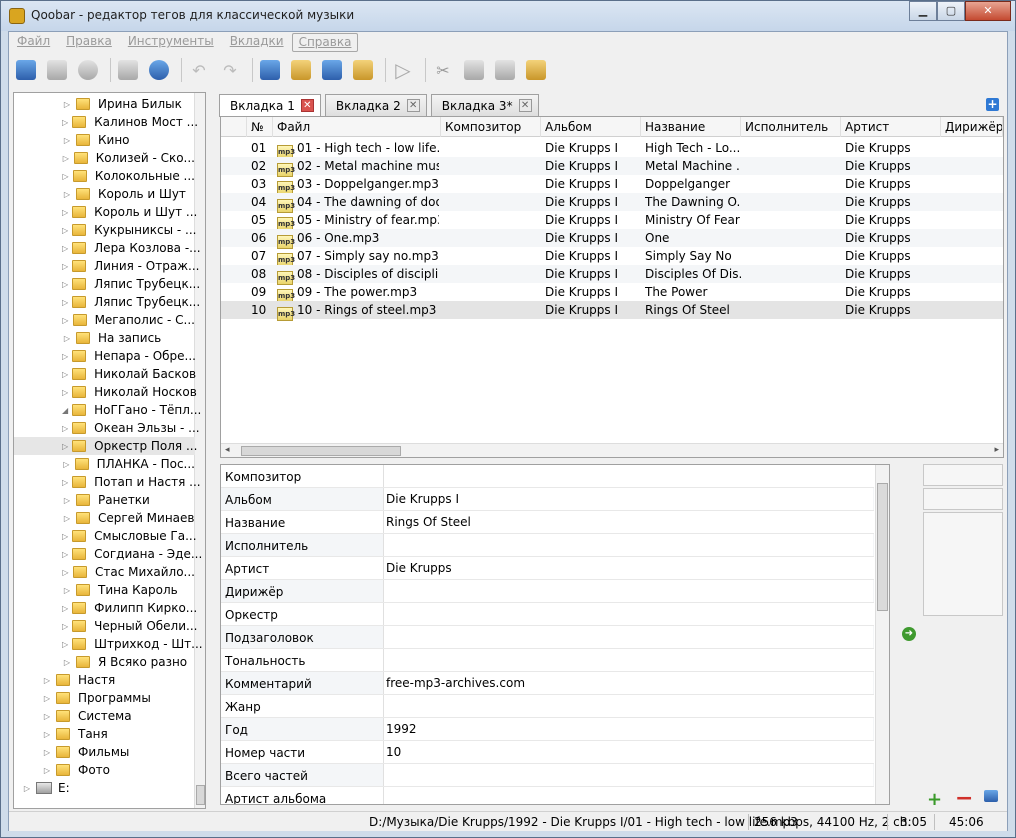  Describe the element at coordinates (491, 127) in the screenshot. I see `column-header-composer: Композитор` at that location.